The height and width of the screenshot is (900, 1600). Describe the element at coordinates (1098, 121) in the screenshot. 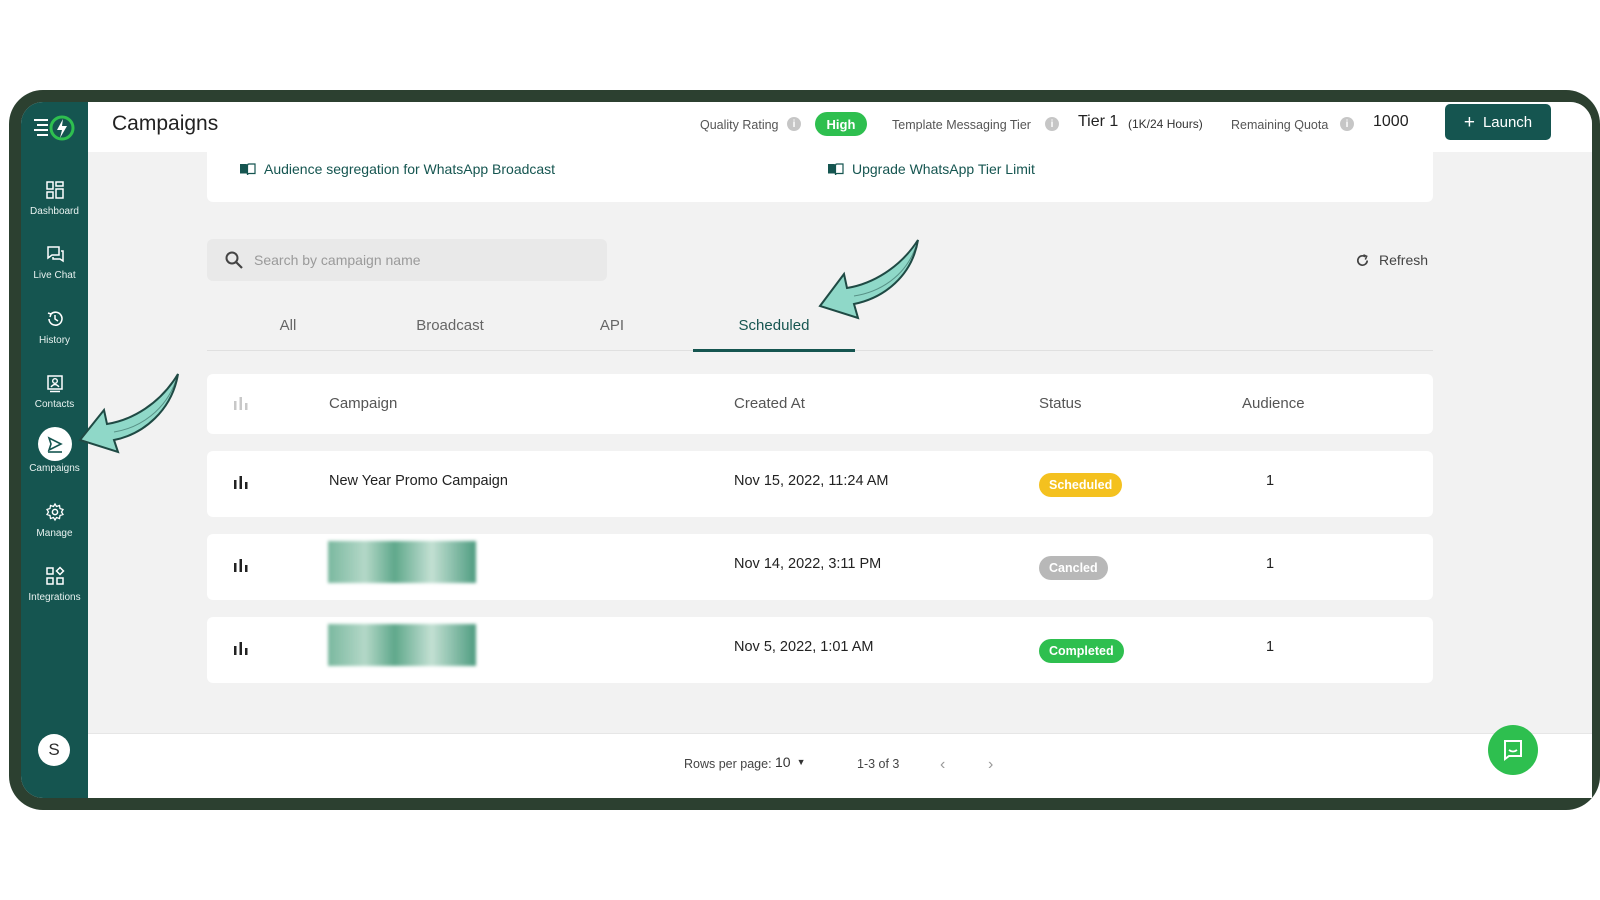

I see `tier-value: Tier 1` at that location.